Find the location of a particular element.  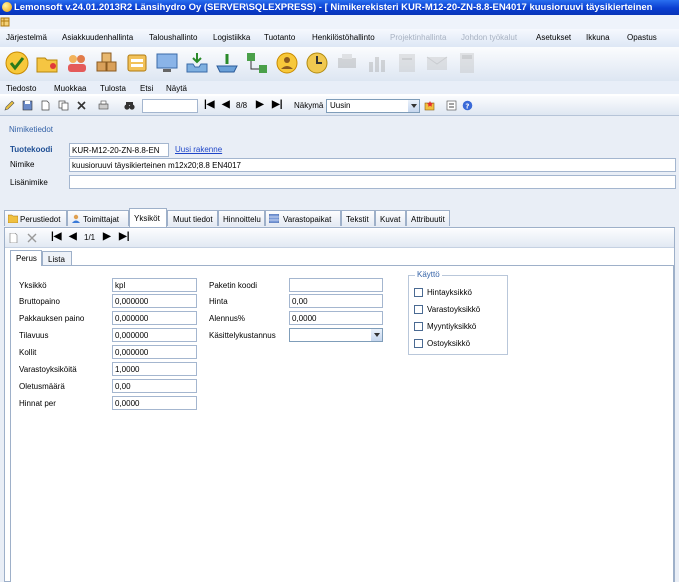

tab-perustiedot: Perustiedot is located at coordinates (35, 218).